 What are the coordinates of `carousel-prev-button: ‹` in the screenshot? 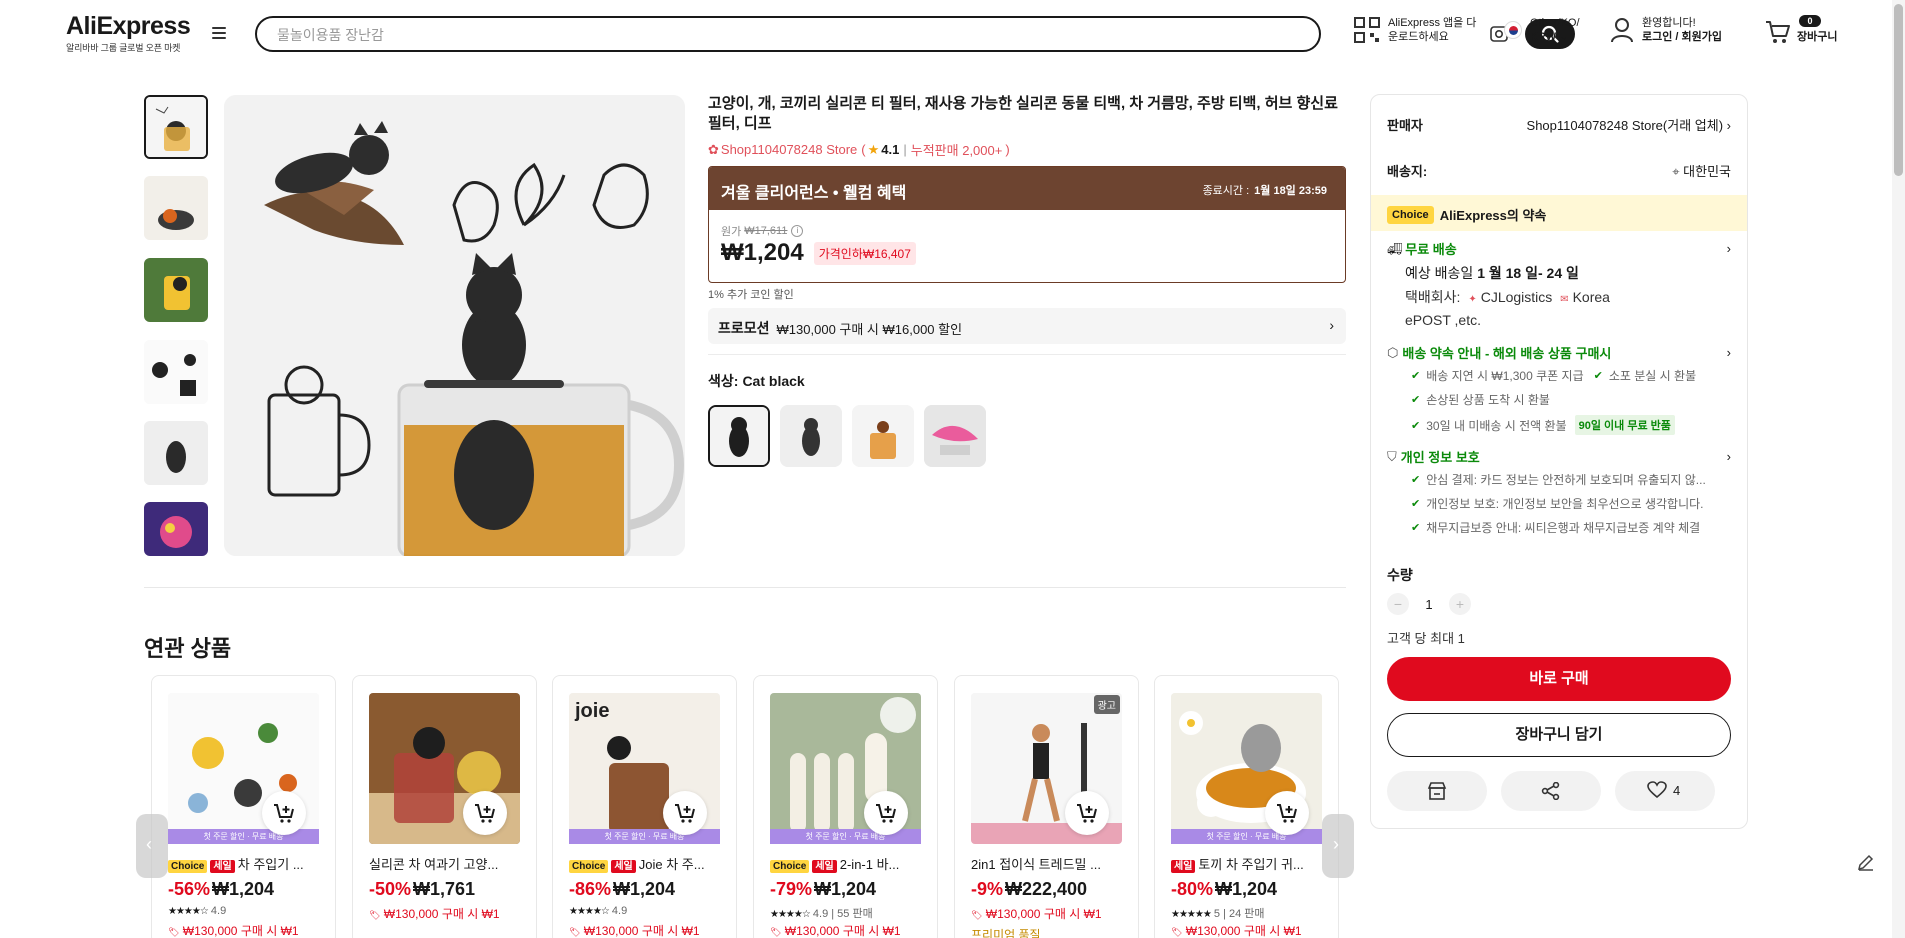 It's located at (152, 846).